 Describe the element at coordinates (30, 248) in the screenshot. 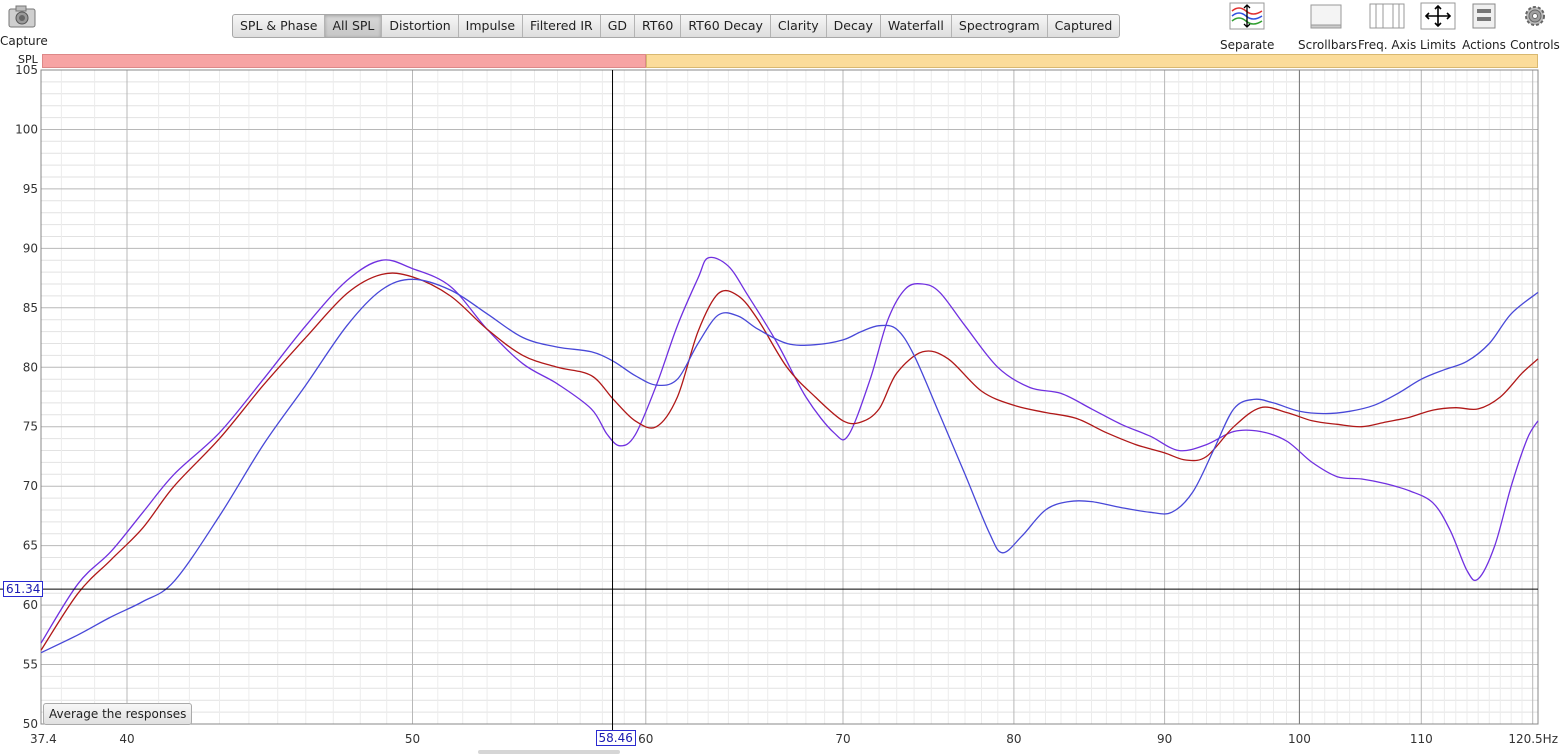

I see `y-tick-label: 90` at that location.